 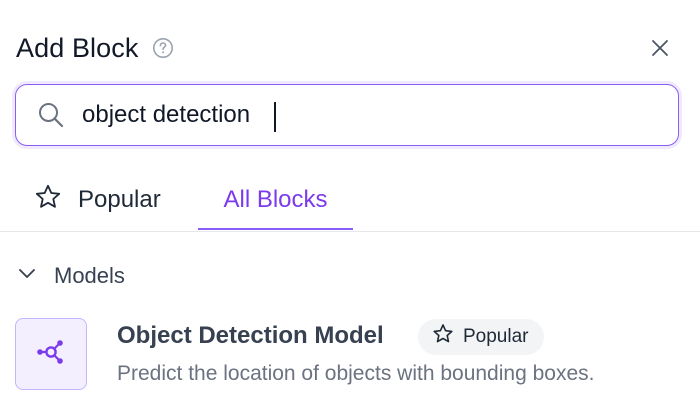 I want to click on tab-all-blocks: All Blocks, so click(x=275, y=200).